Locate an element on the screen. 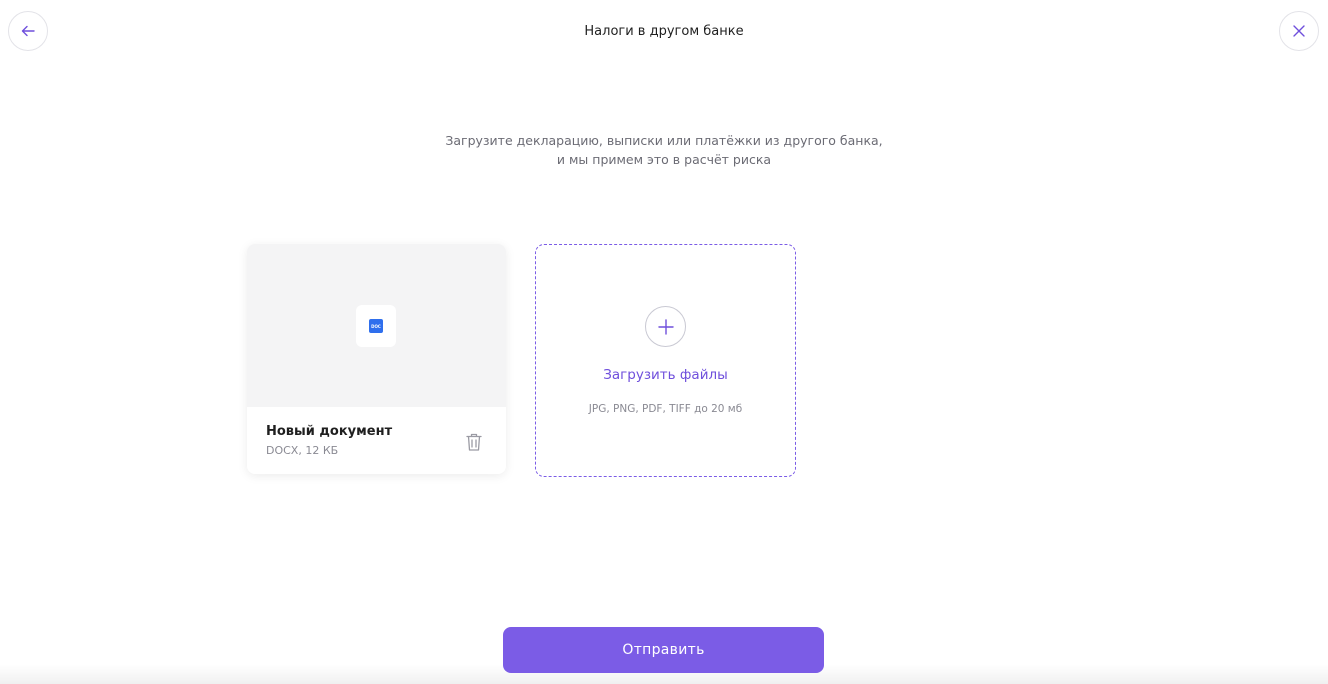  close-button is located at coordinates (1299, 31).